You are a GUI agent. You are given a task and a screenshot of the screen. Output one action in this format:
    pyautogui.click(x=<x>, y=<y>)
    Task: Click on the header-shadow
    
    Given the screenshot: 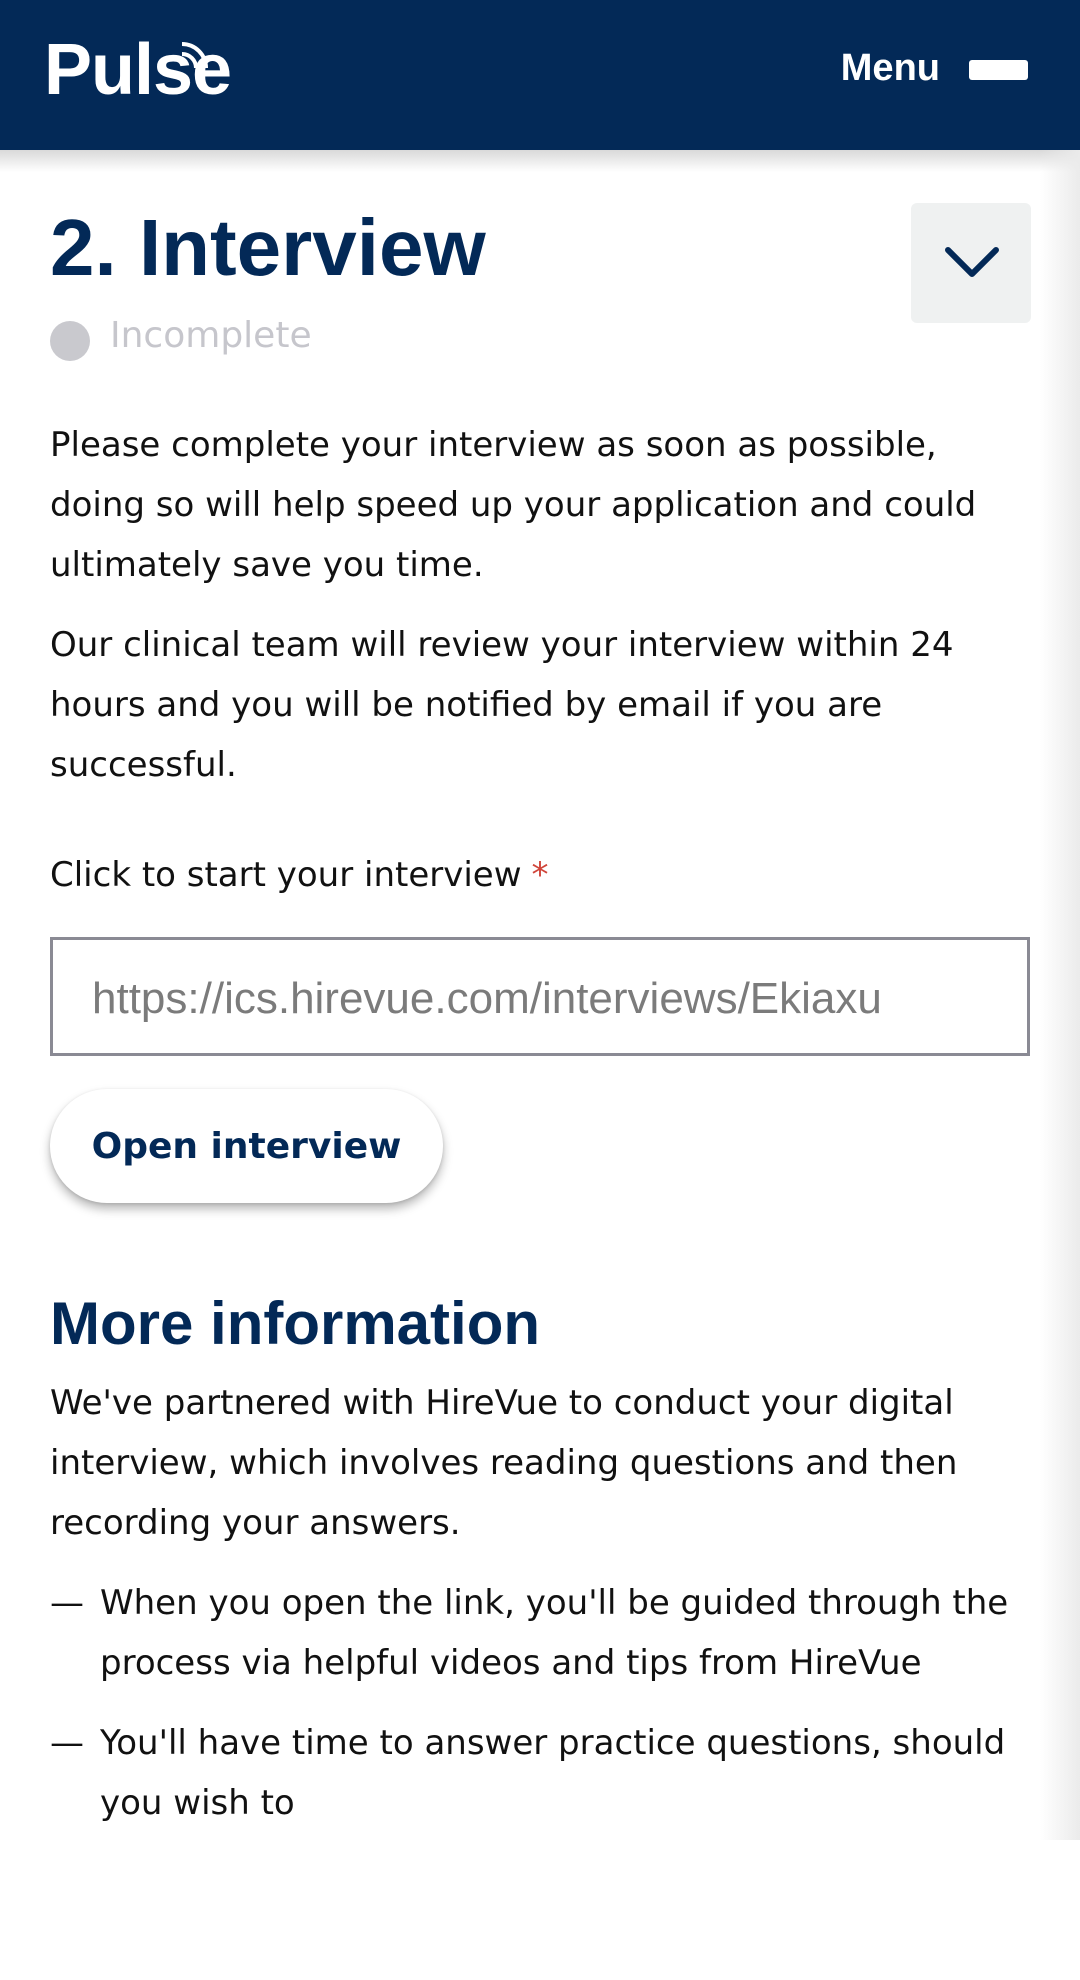 What is the action you would take?
    pyautogui.click(x=540, y=161)
    